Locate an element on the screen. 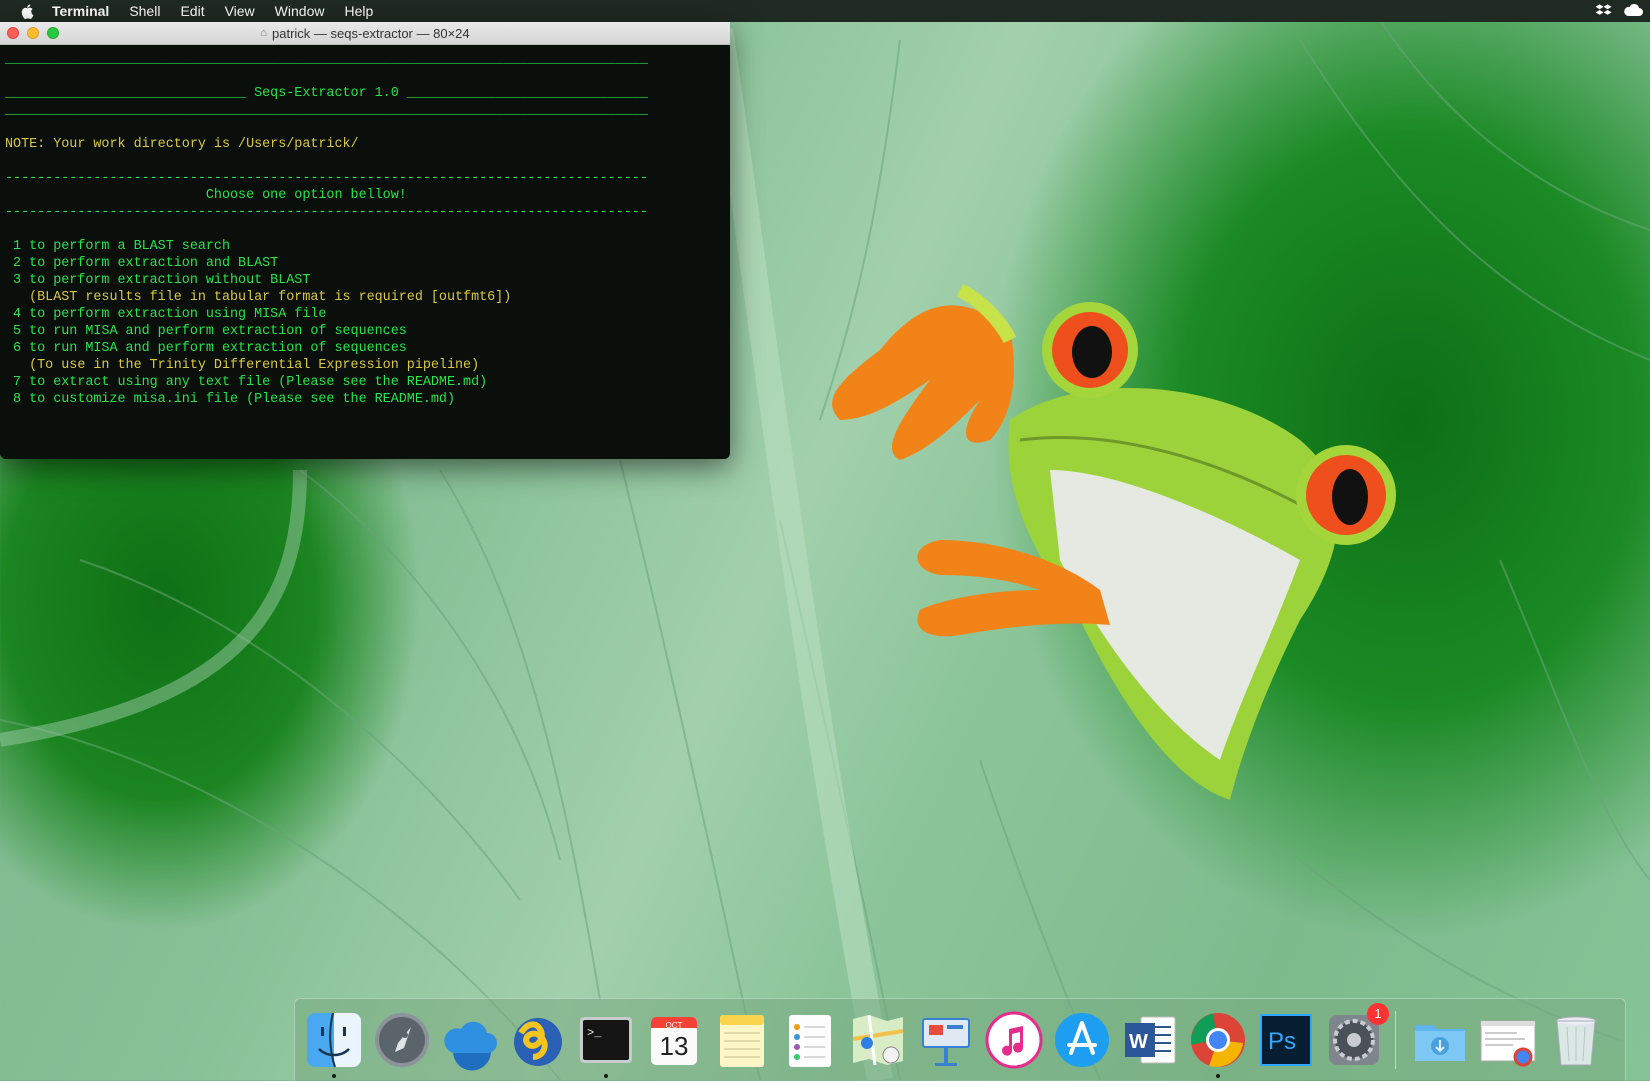 This screenshot has width=1650, height=1081. option-4: 4 to perform extraction using MISA file is located at coordinates (166, 314).